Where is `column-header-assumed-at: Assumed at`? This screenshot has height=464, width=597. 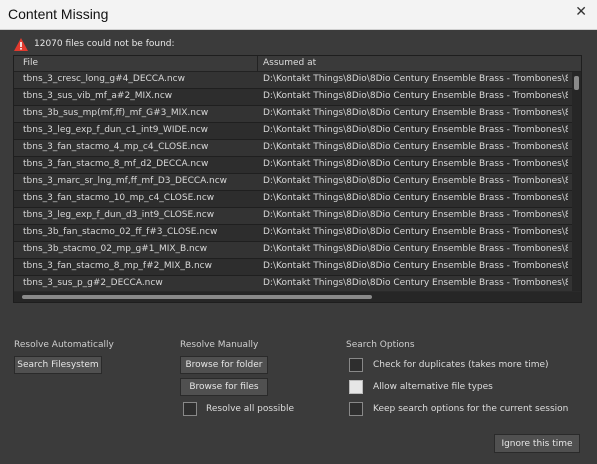
column-header-assumed-at: Assumed at is located at coordinates (289, 63).